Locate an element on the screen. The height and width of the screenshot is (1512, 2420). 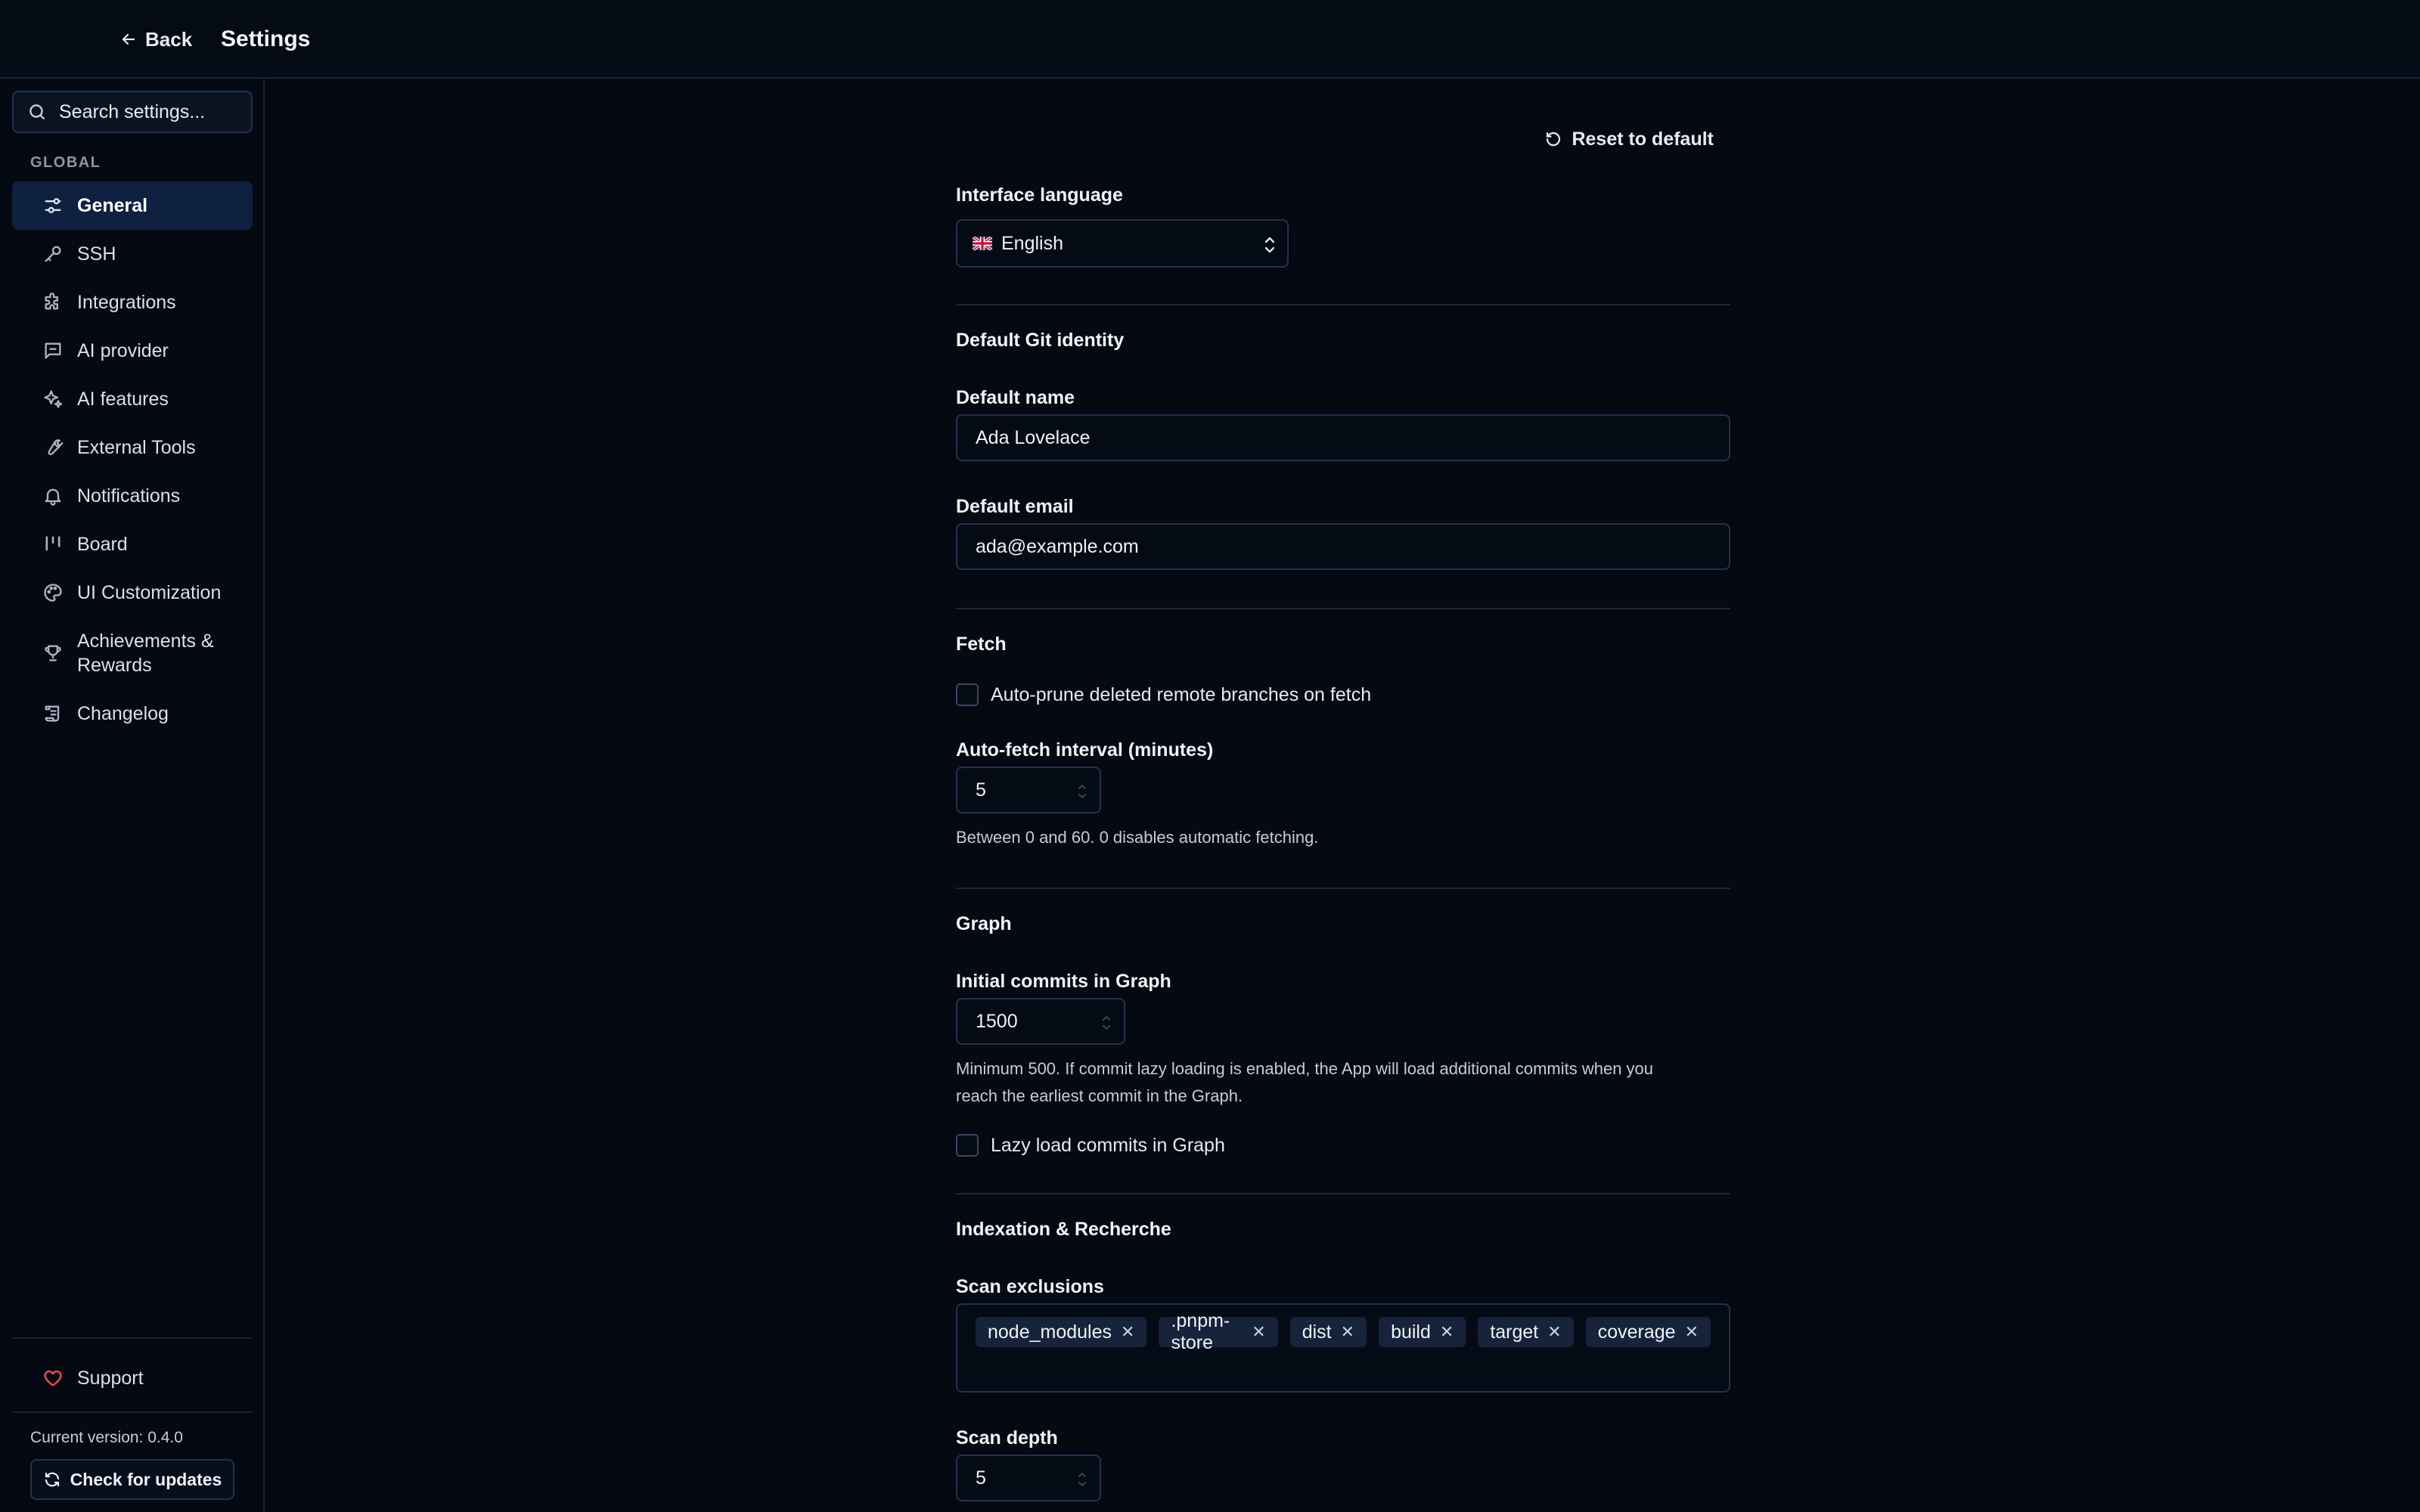
support-link: Support is located at coordinates (132, 1378).